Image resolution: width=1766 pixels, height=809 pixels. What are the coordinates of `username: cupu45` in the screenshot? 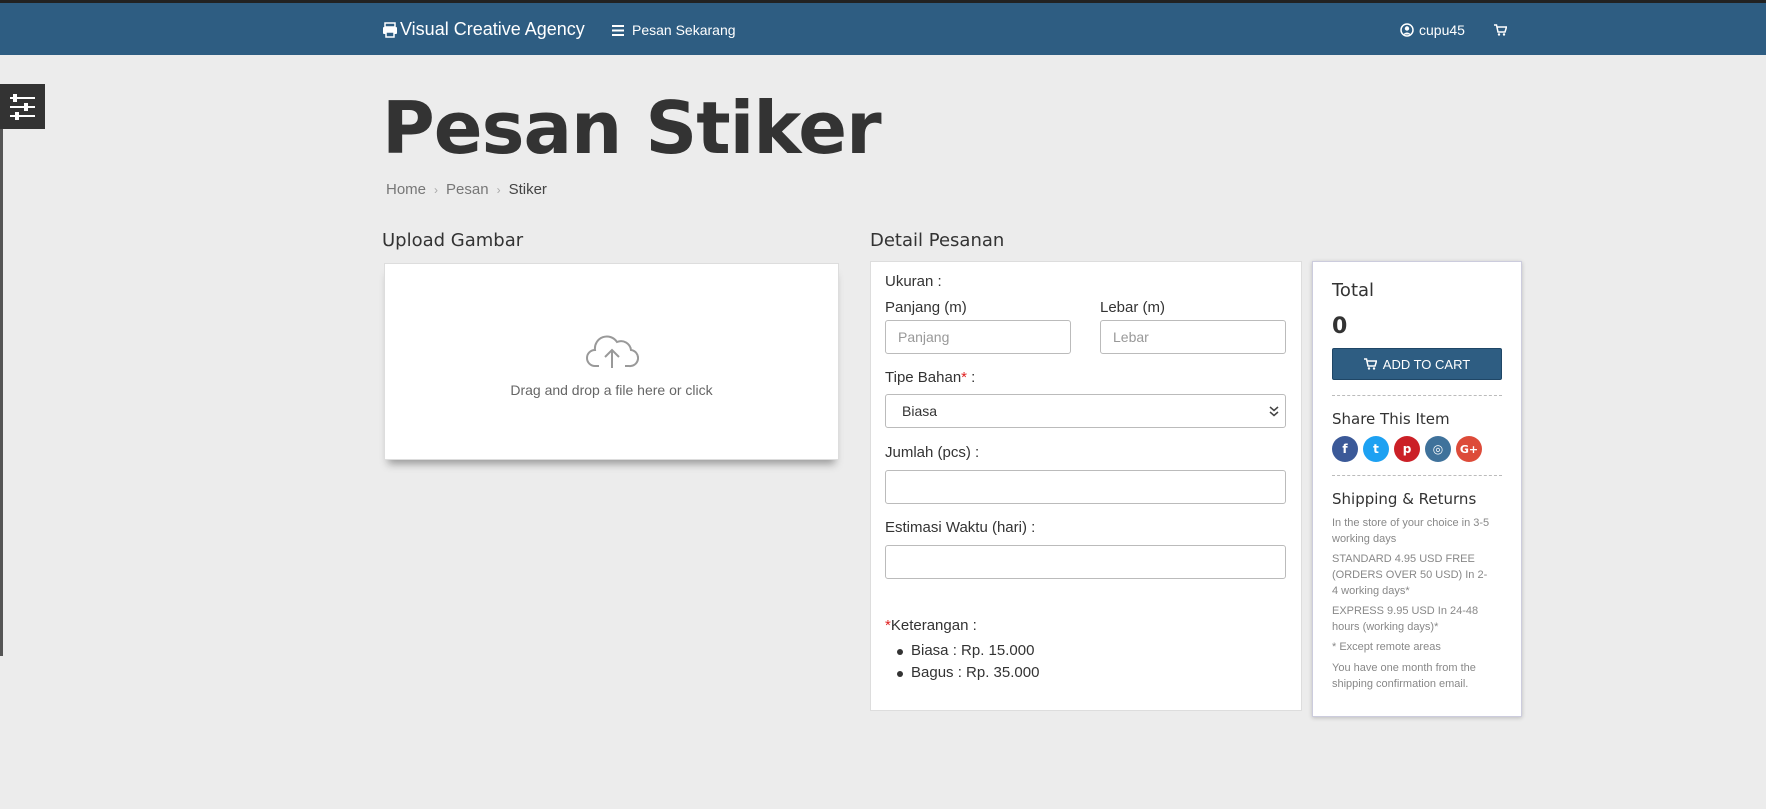 It's located at (1442, 30).